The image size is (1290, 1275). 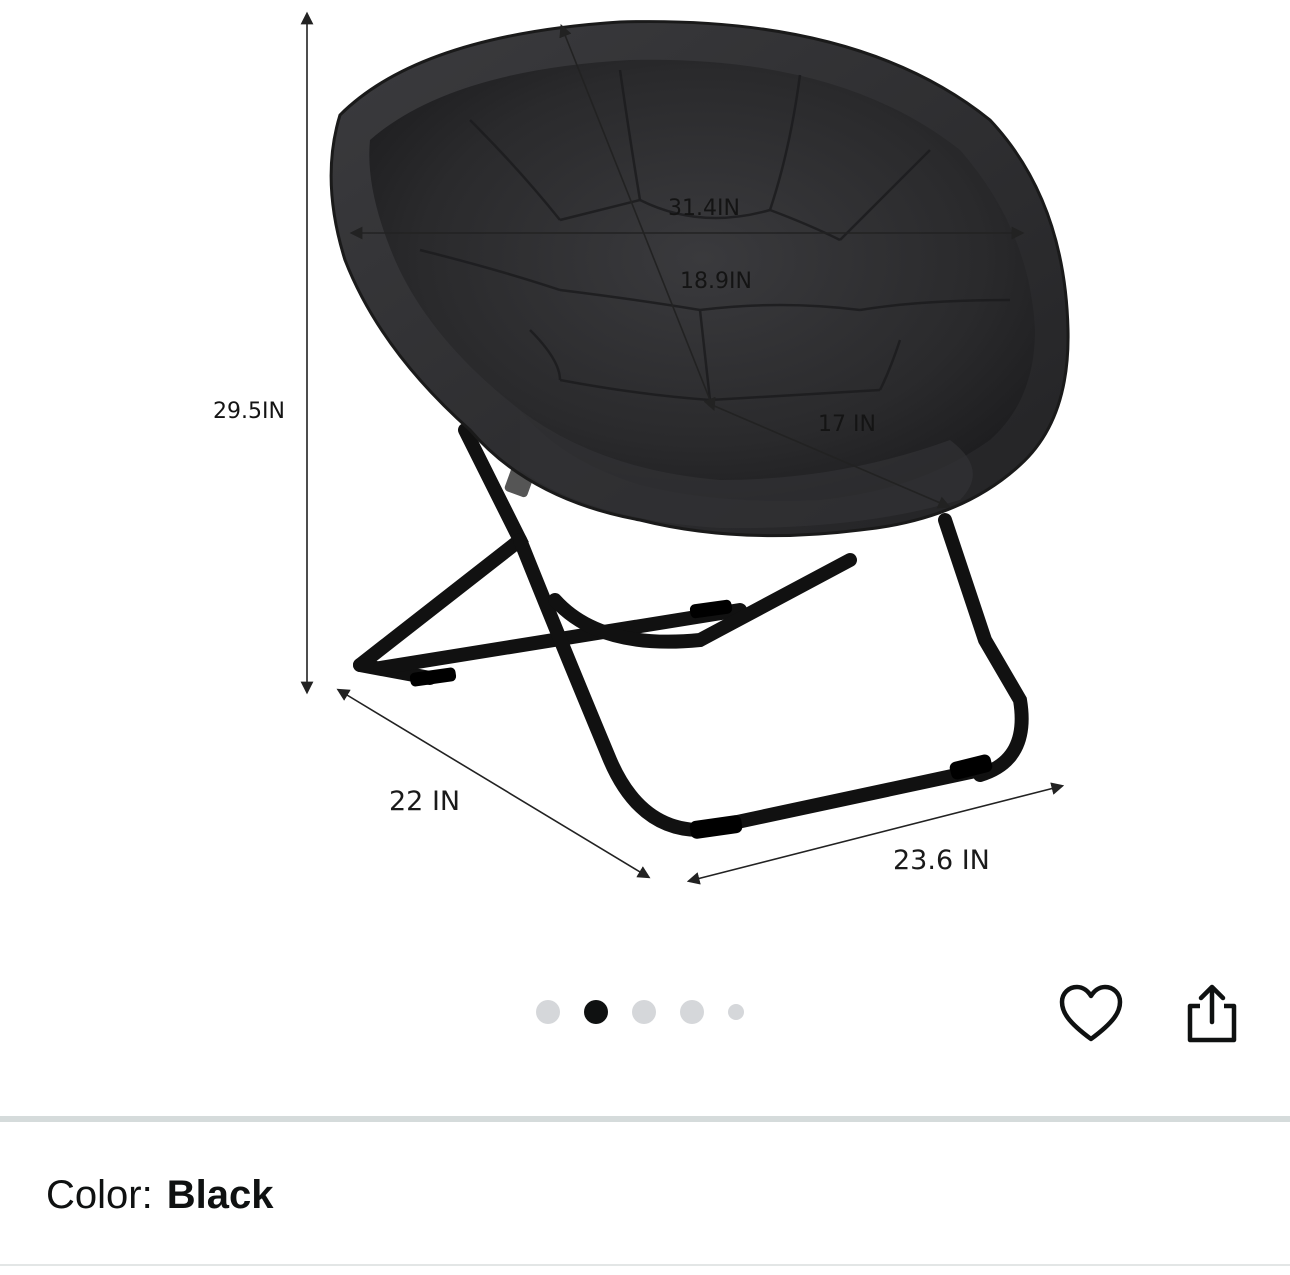 I want to click on section-divider, so click(x=645, y=1119).